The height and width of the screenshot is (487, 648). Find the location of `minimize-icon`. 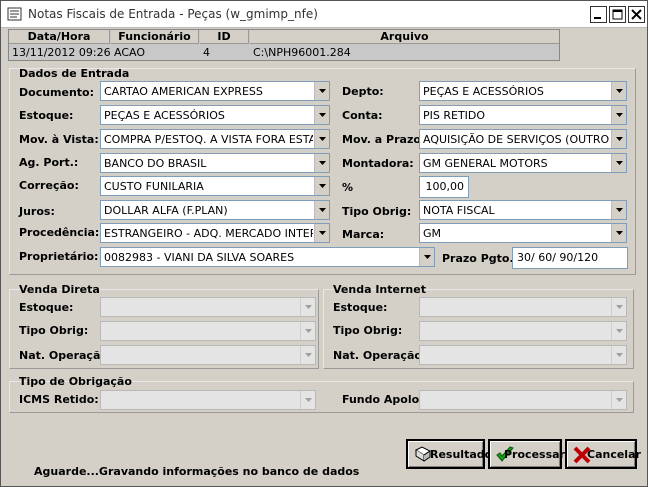

minimize-icon is located at coordinates (597, 18).